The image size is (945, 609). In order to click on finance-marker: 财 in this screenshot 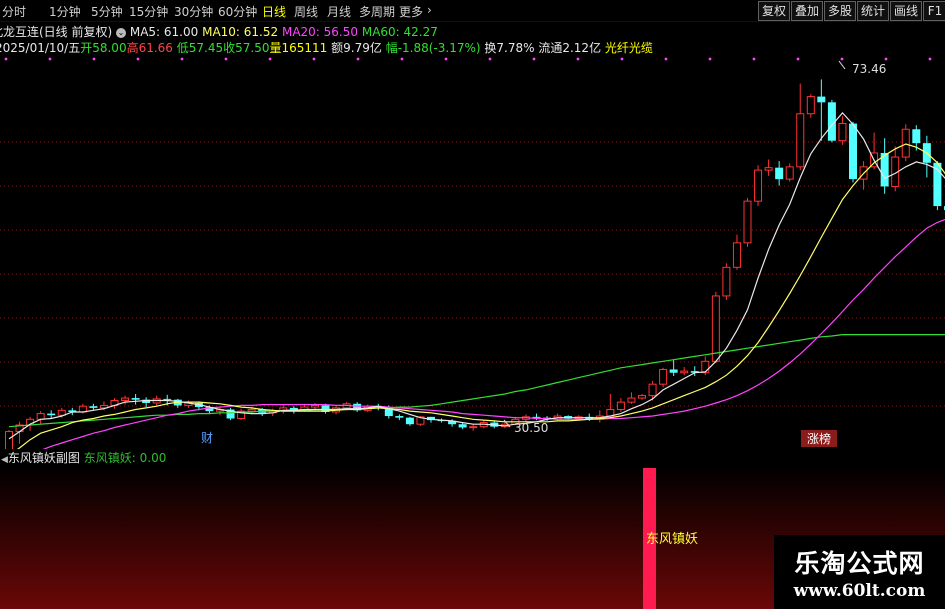, I will do `click(207, 438)`.